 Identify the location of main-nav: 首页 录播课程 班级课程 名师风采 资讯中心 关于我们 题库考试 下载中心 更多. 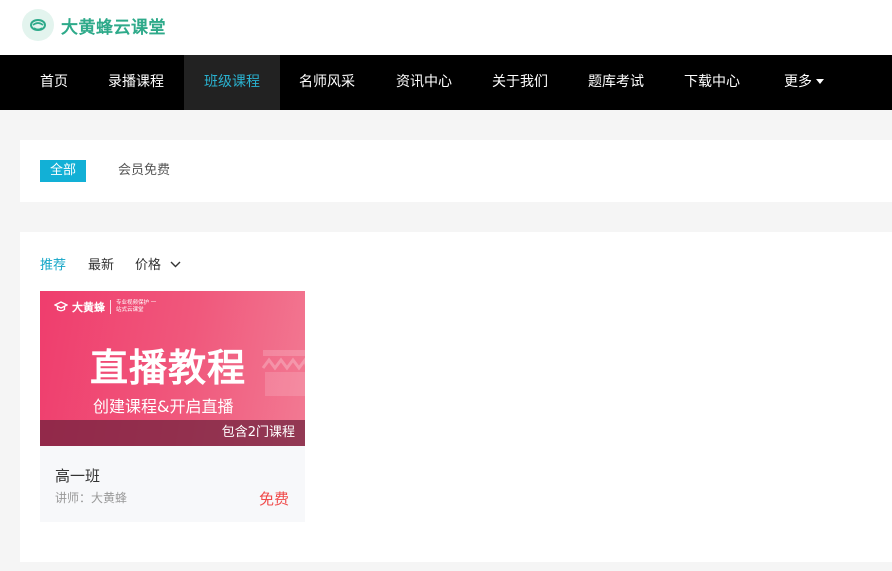
(446, 82).